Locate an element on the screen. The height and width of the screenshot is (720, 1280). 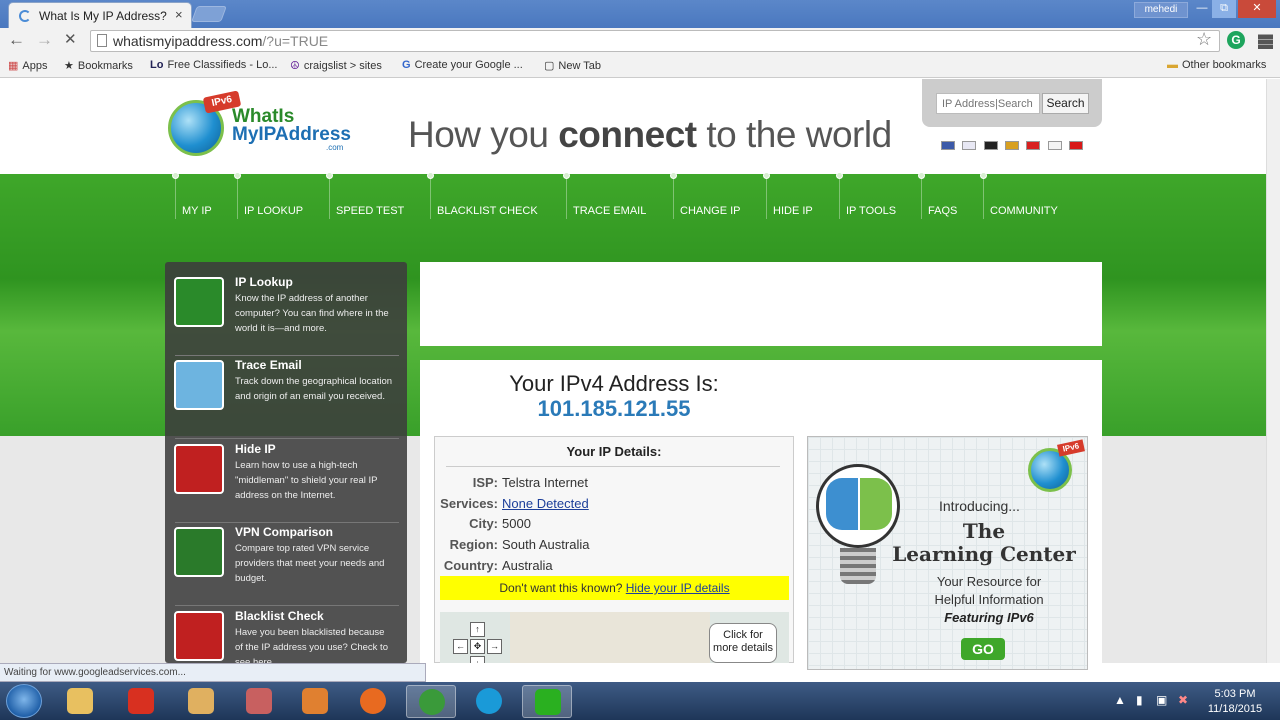
nav-item-ip-lookup: IP LOOKUP is located at coordinates (273, 211).